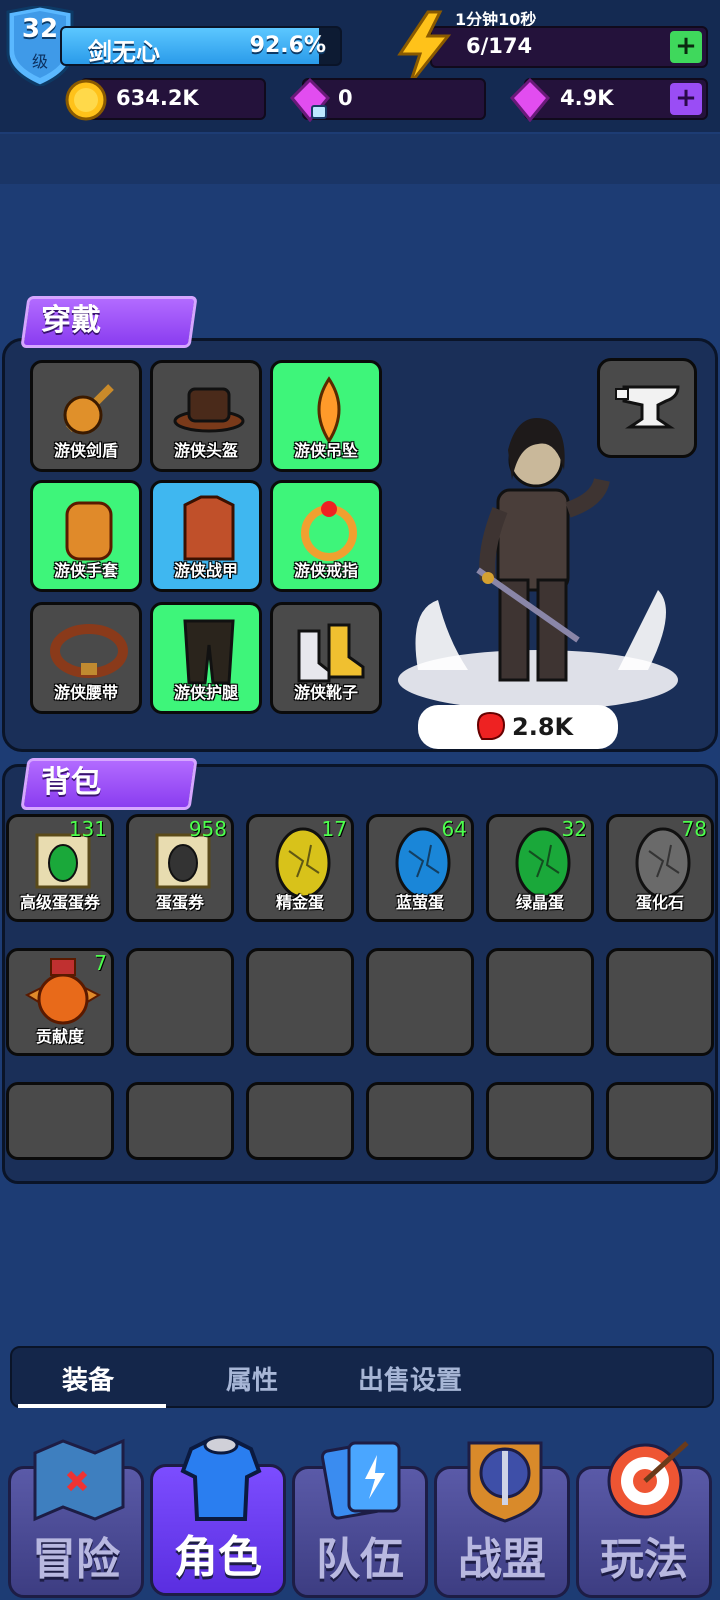  Describe the element at coordinates (86, 100) in the screenshot. I see `gold-coin-icon` at that location.